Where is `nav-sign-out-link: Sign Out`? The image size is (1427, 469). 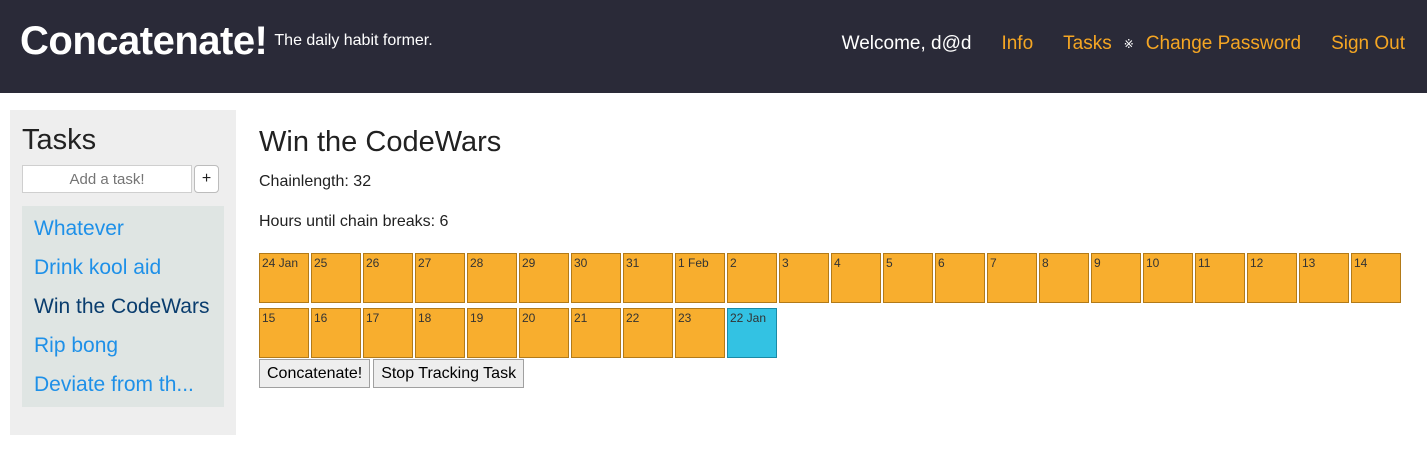
nav-sign-out-link: Sign Out is located at coordinates (1368, 44).